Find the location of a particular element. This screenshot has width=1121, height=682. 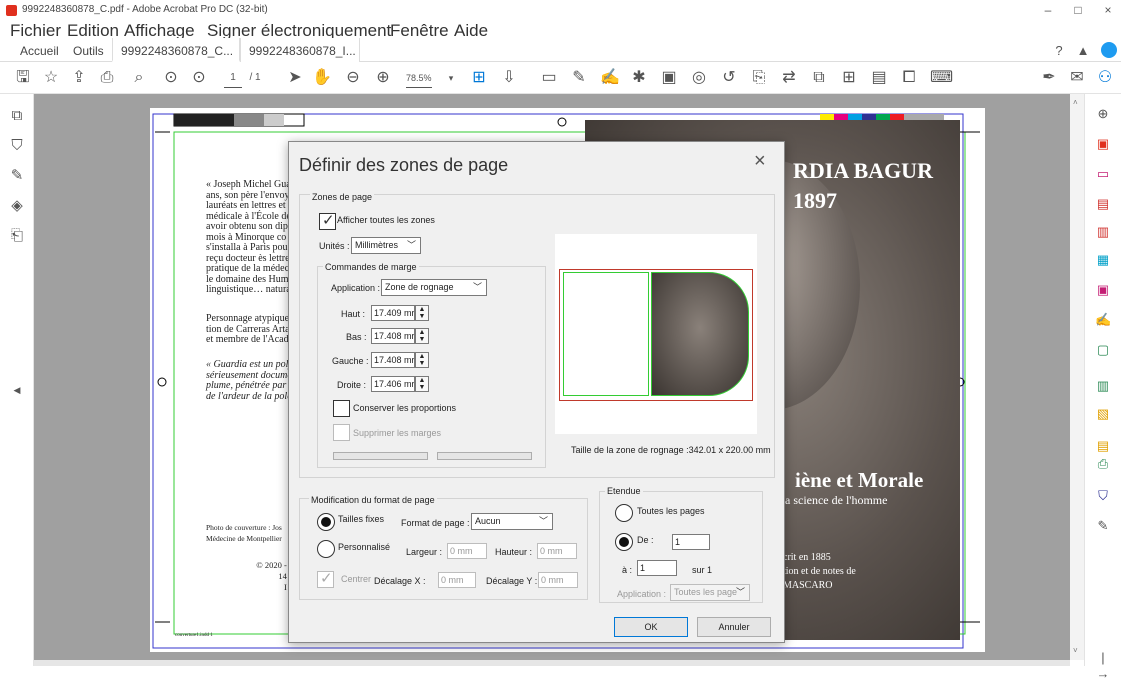

sign-pen-icon: ✒ is located at coordinates (1049, 78).